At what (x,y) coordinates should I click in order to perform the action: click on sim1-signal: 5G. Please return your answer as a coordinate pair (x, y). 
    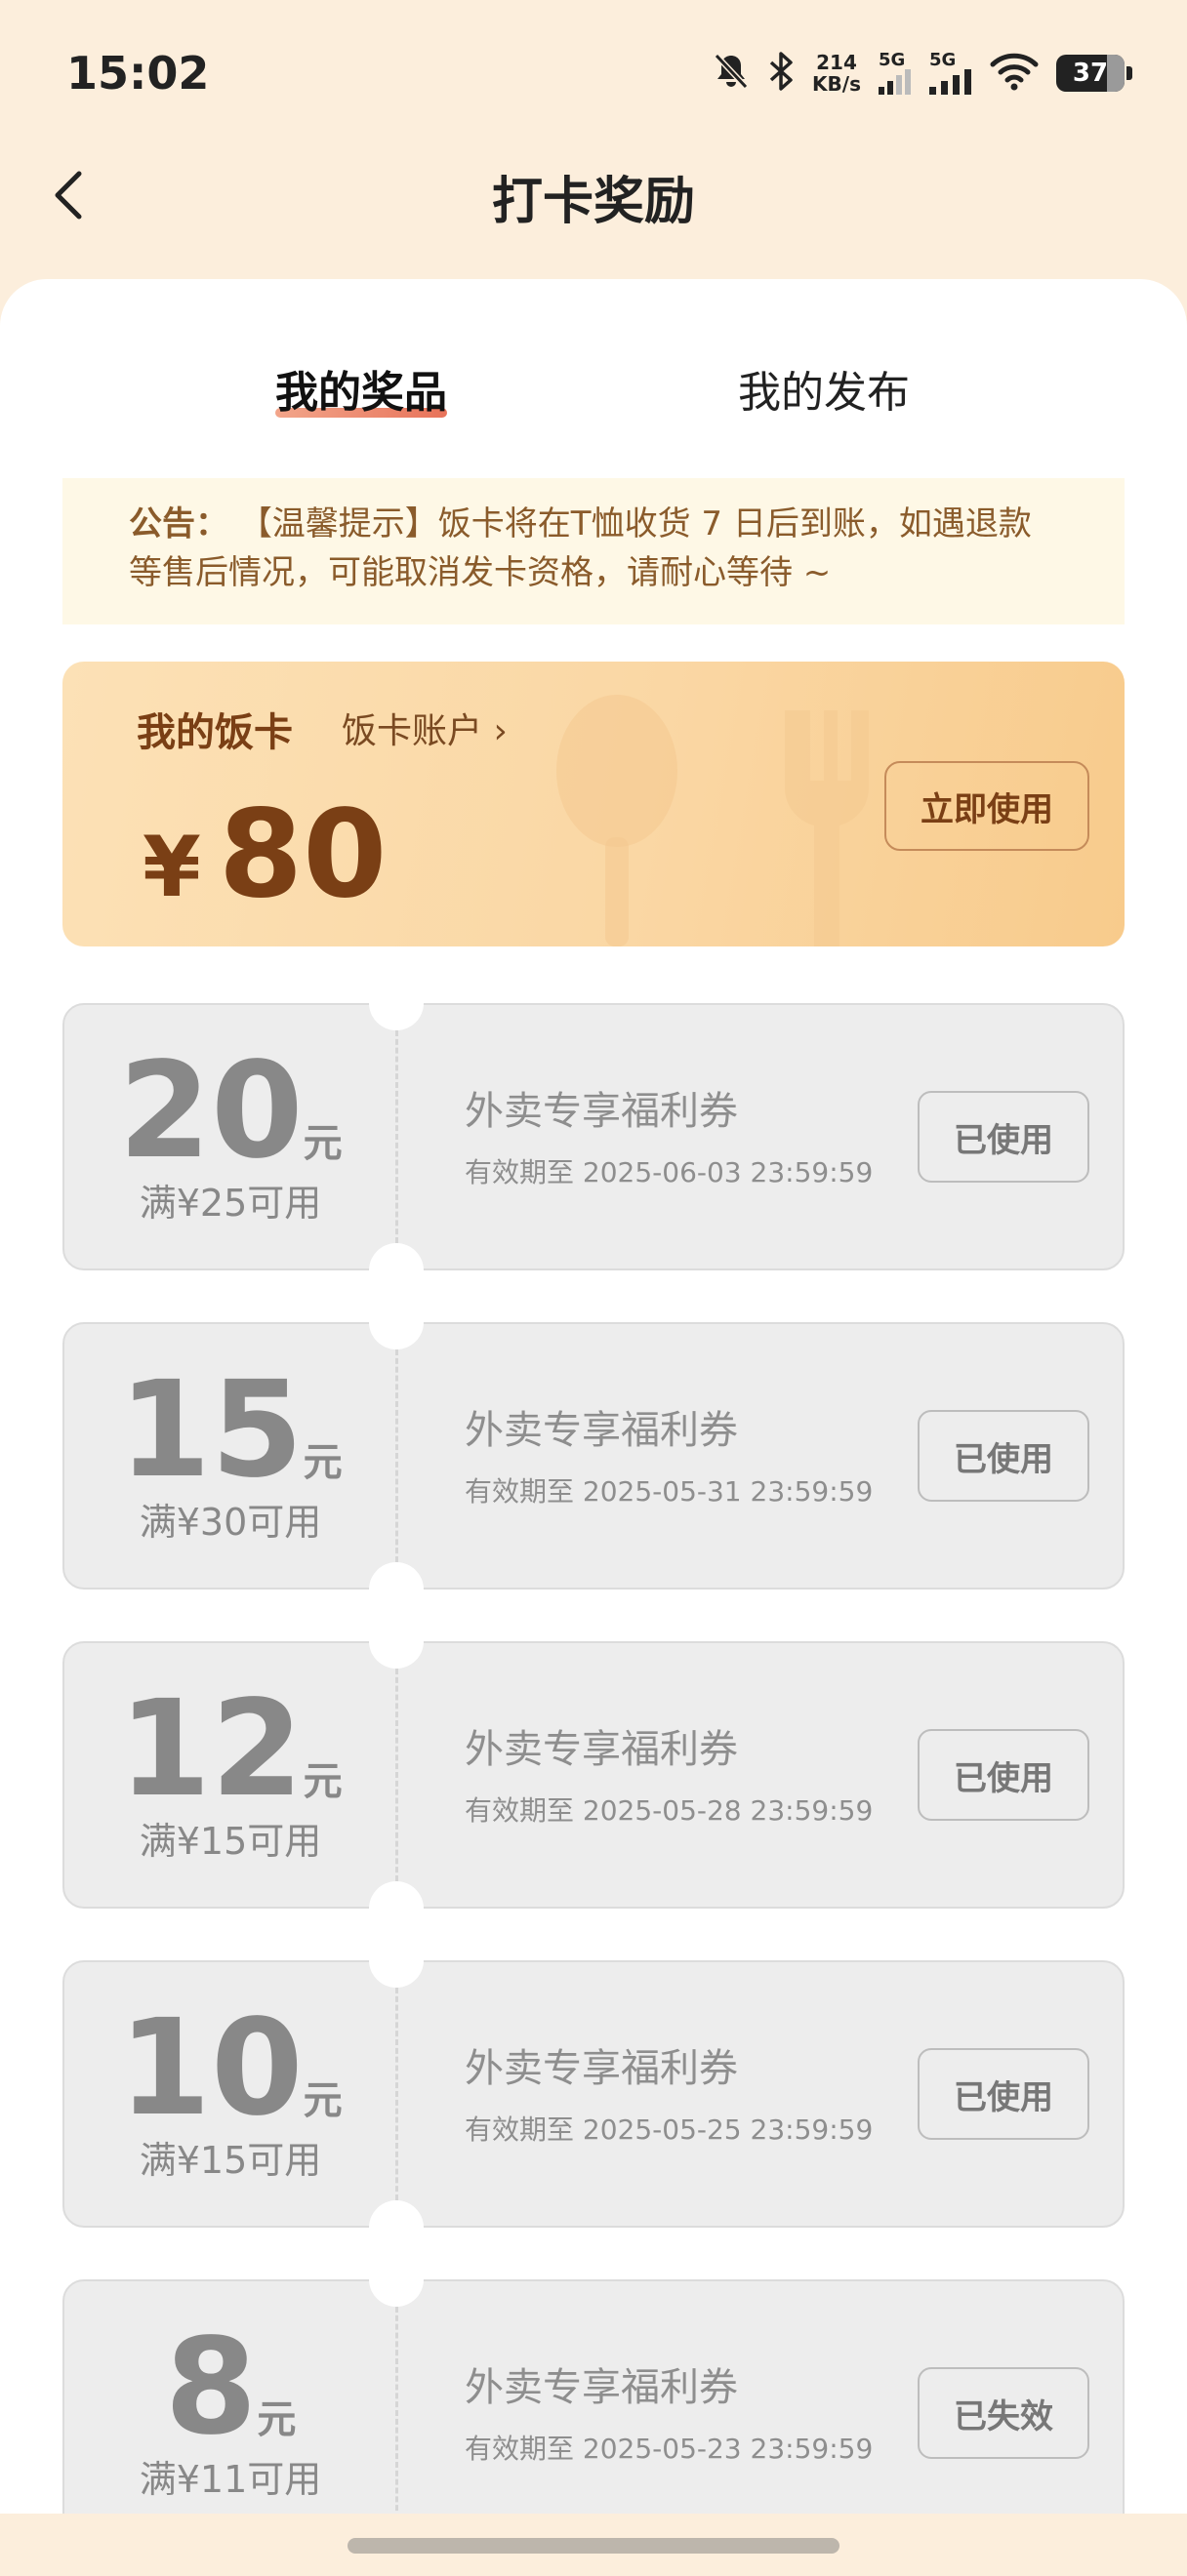
    Looking at the image, I should click on (895, 73).